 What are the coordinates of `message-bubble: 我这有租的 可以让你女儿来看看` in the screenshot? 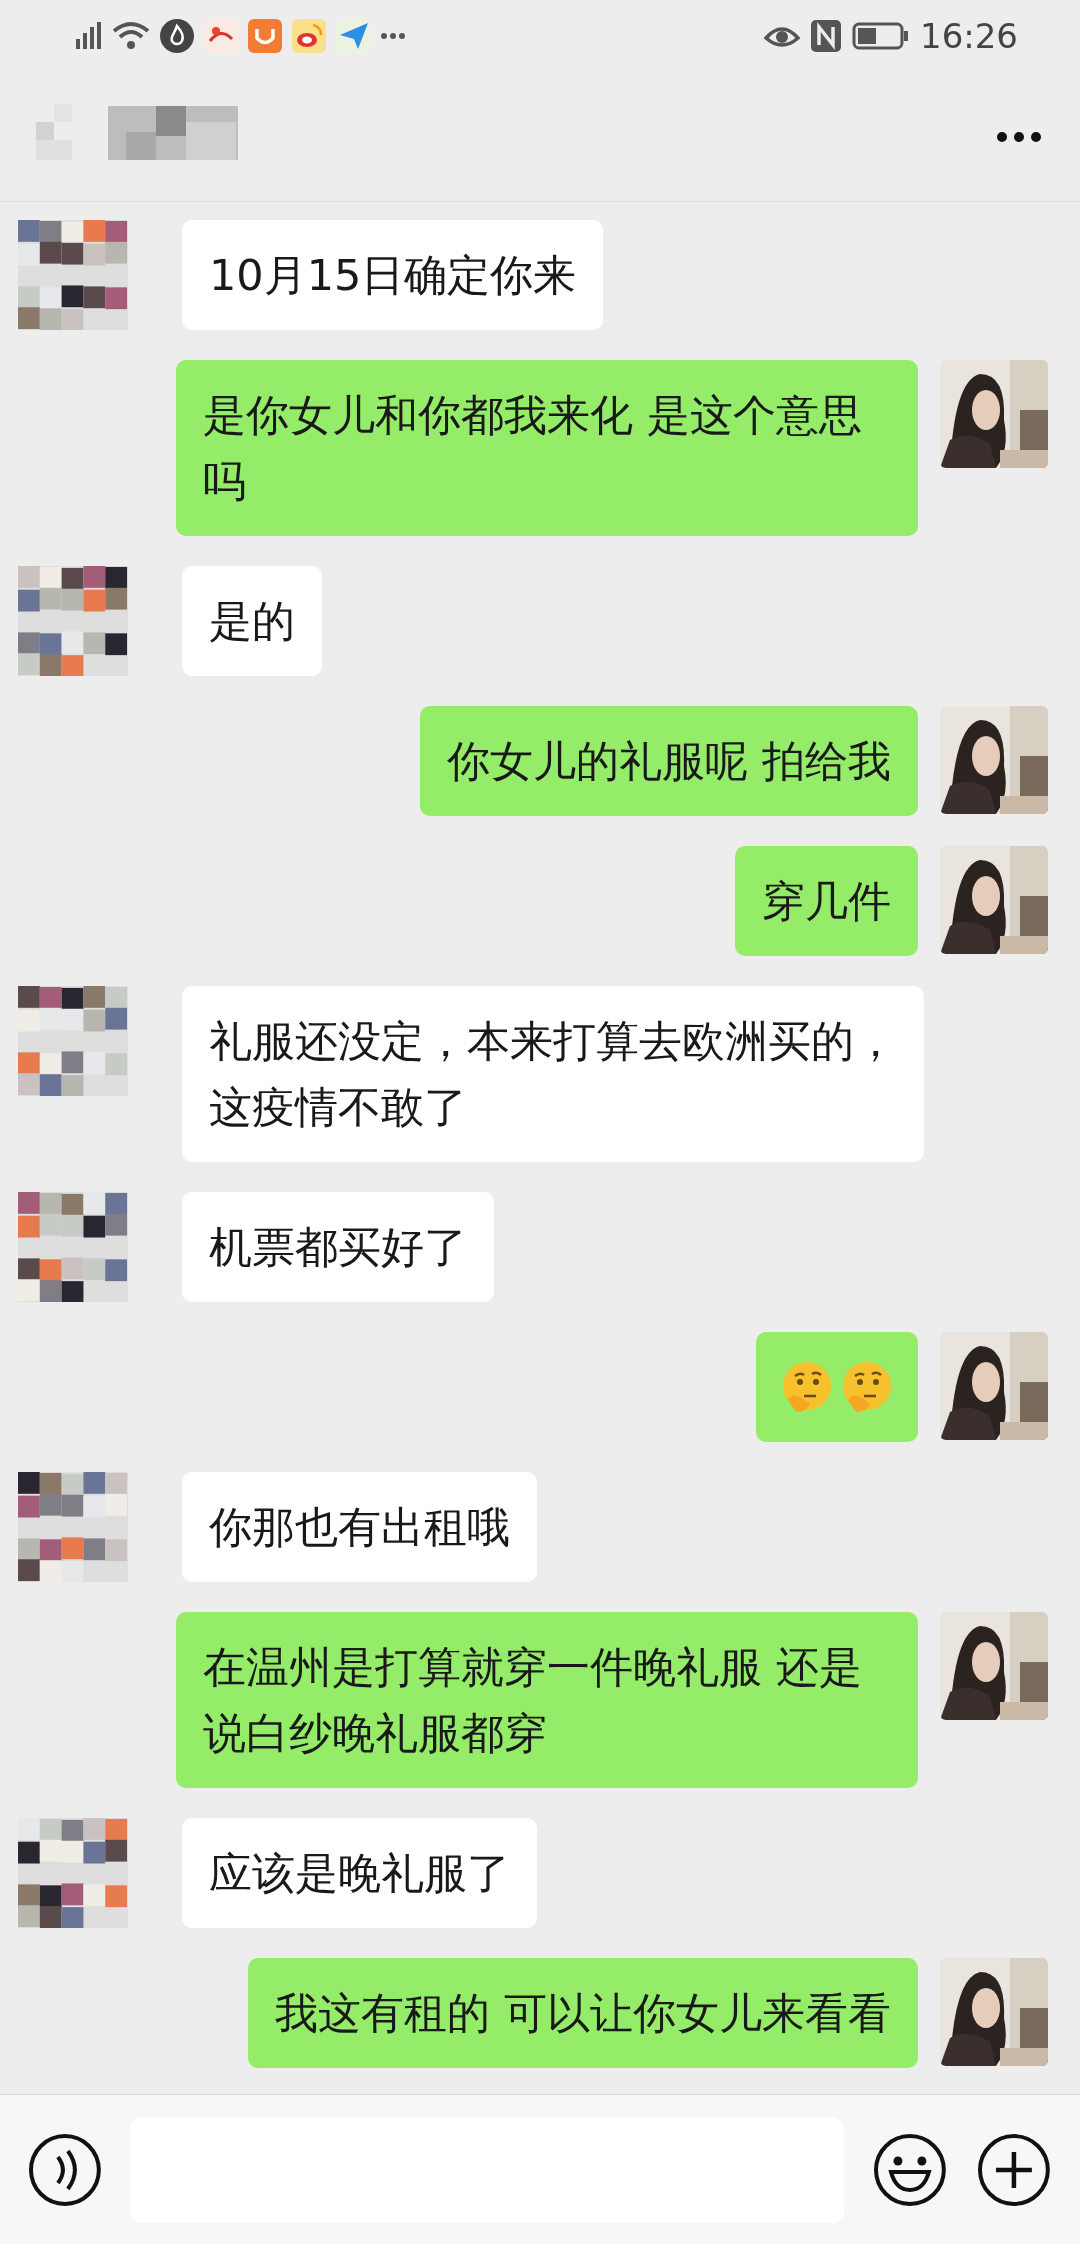 It's located at (583, 2013).